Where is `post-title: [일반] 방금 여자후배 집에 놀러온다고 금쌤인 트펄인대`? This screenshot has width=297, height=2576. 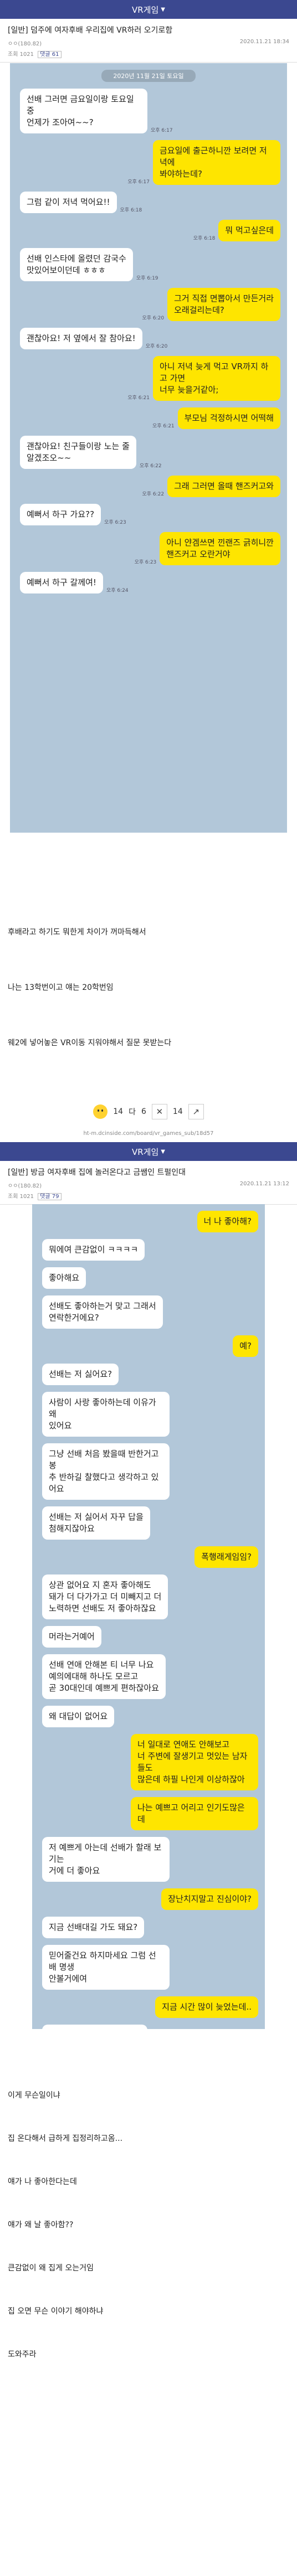
post-title: [일반] 방금 여자후배 집에 놀러온다고 금쌤인 트펄인대 is located at coordinates (97, 1172).